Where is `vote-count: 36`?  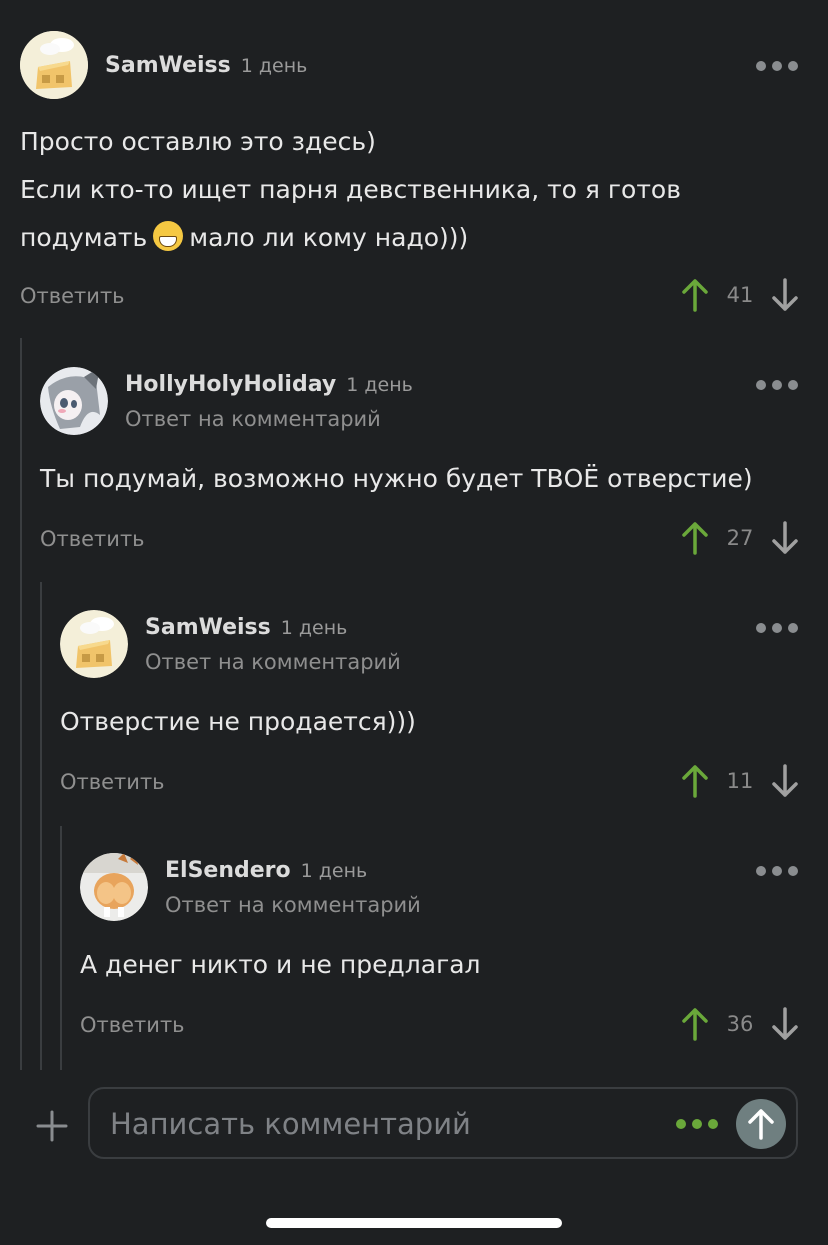 vote-count: 36 is located at coordinates (740, 1024).